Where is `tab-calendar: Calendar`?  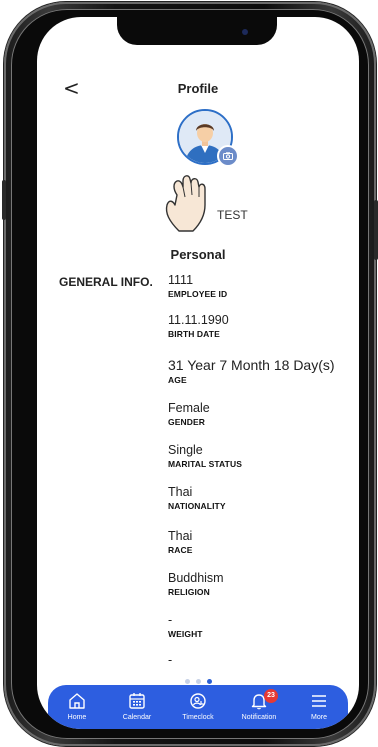
tab-calendar: Calendar is located at coordinates (137, 706).